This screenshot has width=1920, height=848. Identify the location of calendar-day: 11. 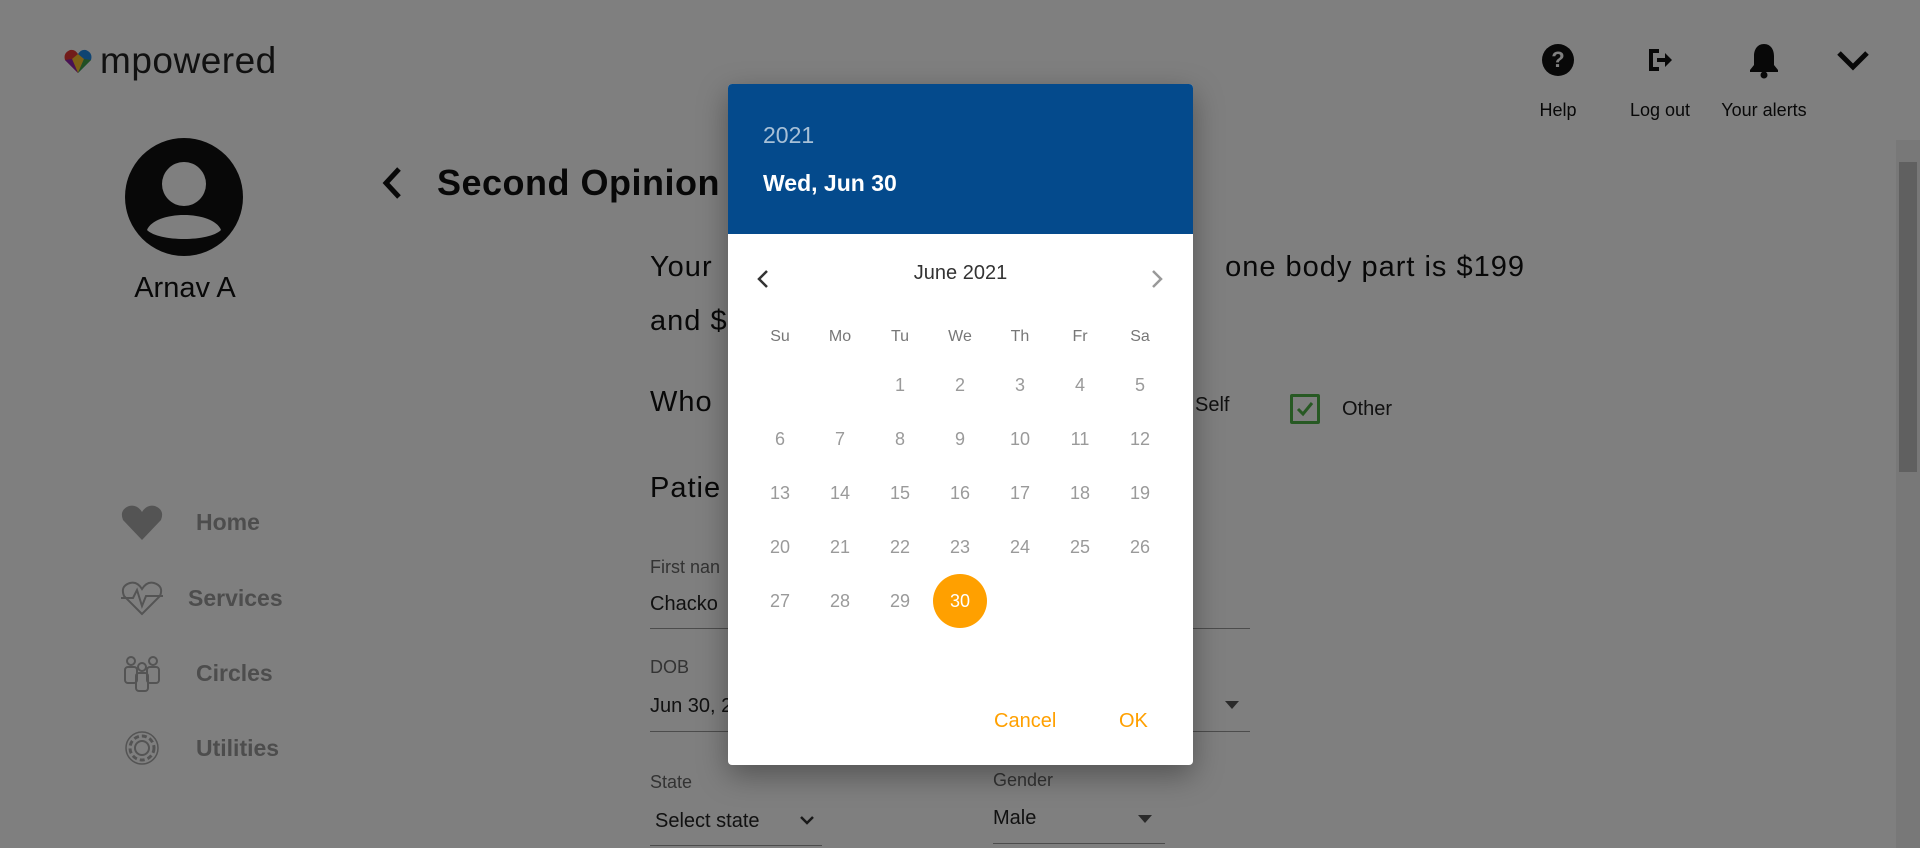
(1080, 439).